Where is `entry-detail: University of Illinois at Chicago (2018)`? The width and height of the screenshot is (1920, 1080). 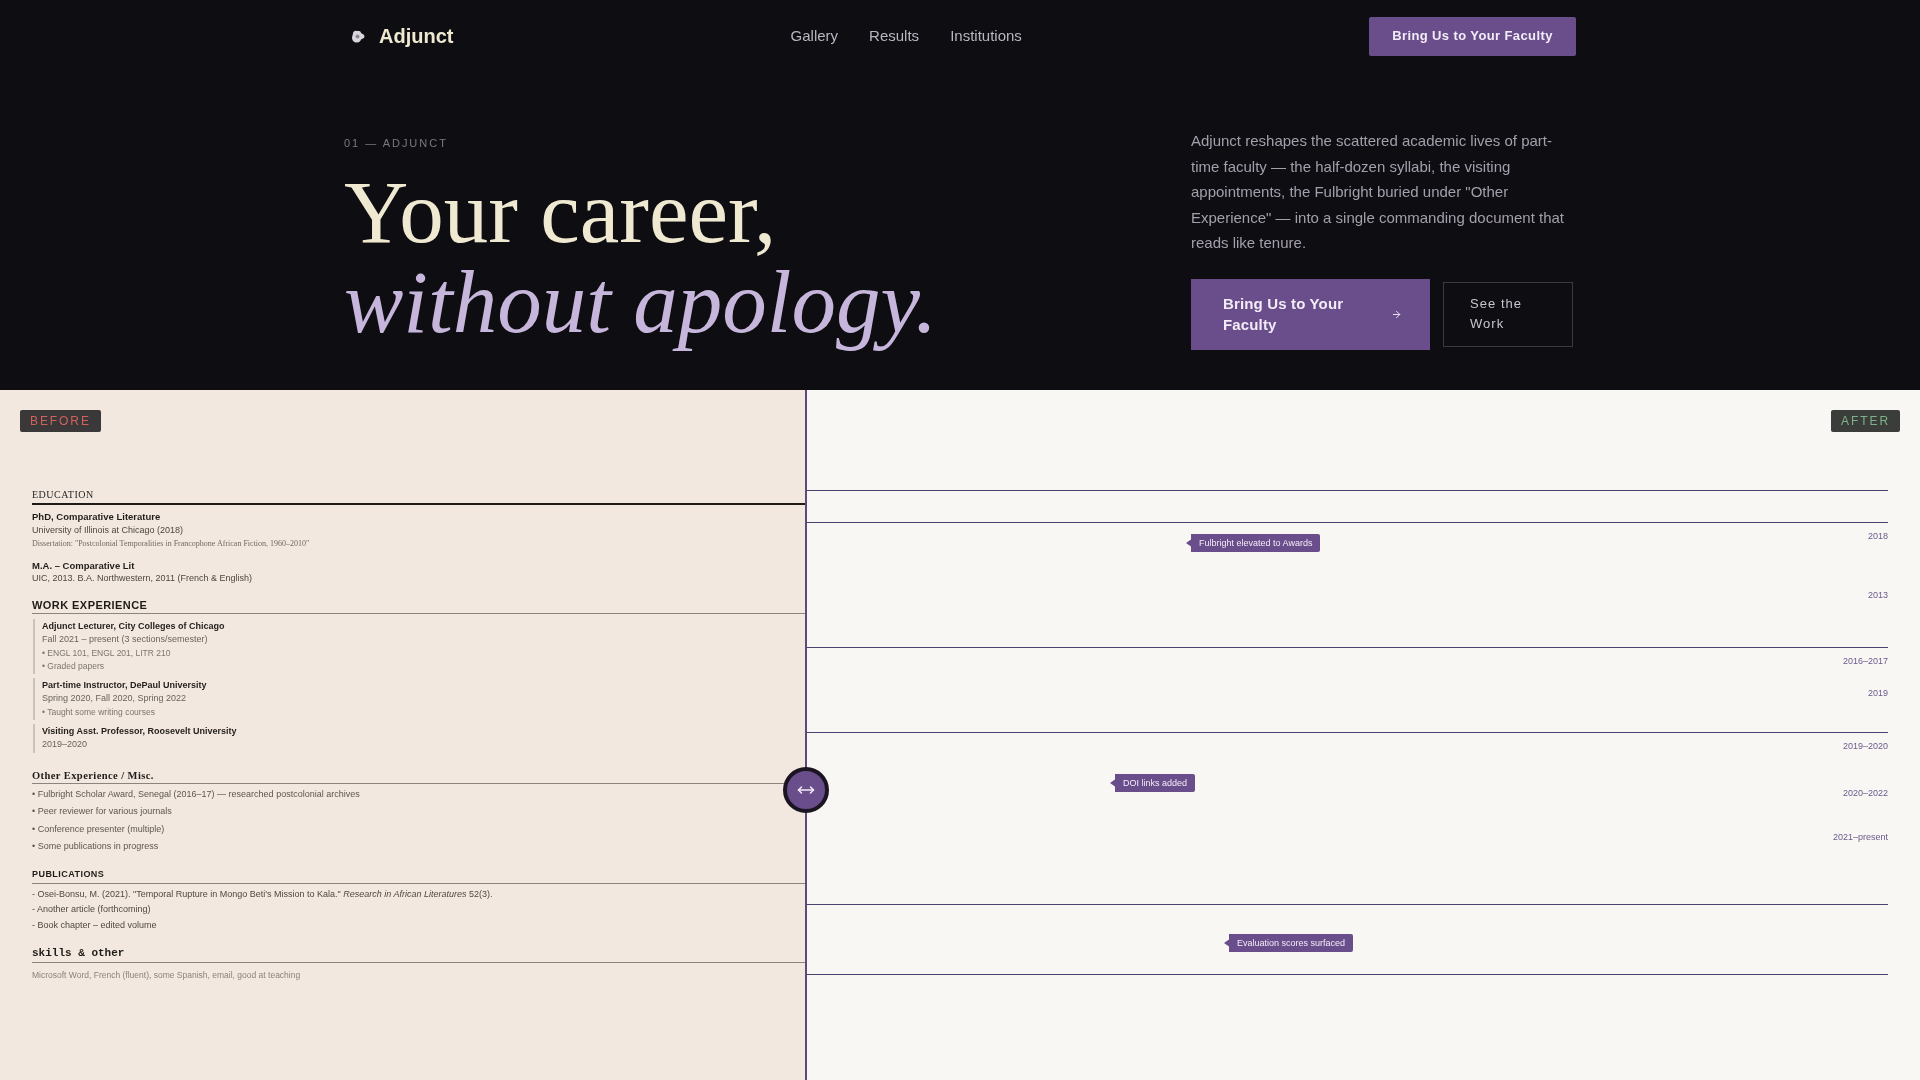 entry-detail: University of Illinois at Chicago (2018) is located at coordinates (108, 530).